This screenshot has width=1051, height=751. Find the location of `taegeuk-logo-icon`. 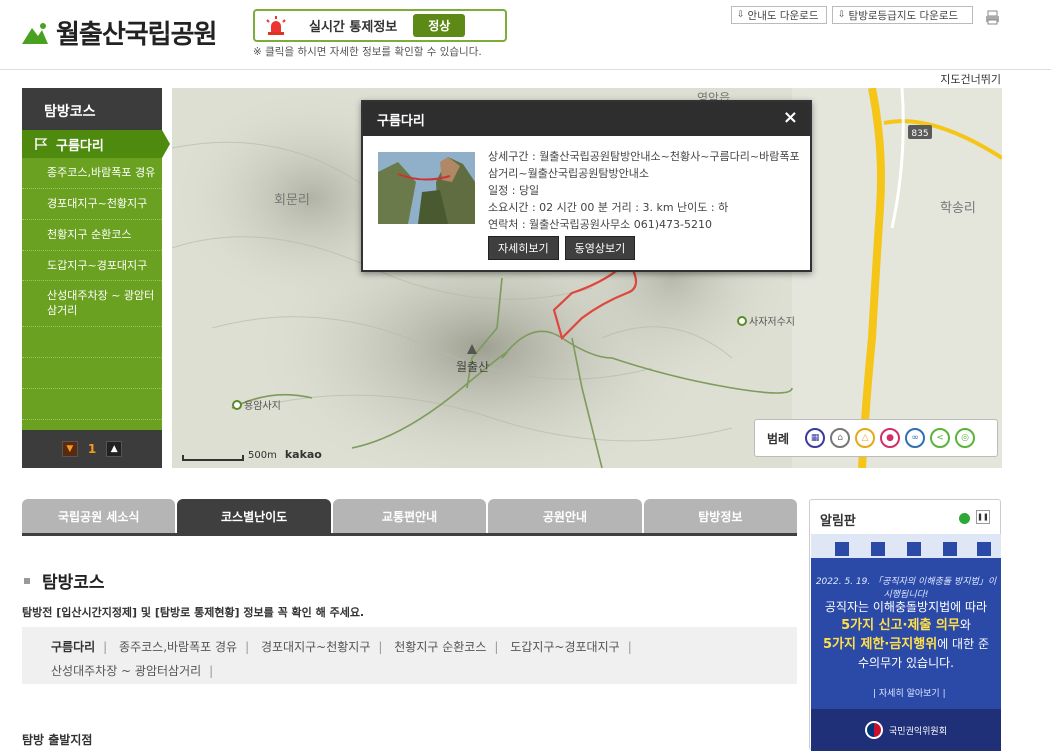

taegeuk-logo-icon is located at coordinates (874, 730).